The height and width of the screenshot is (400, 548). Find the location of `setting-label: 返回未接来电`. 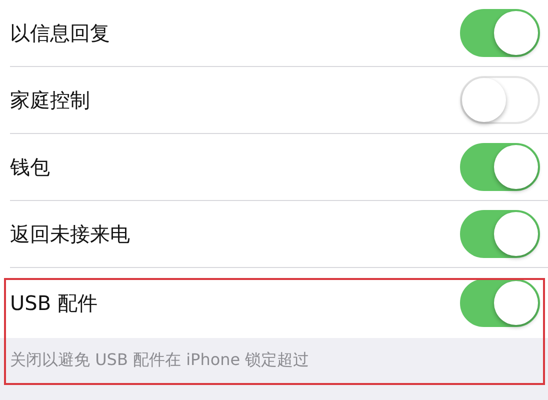

setting-label: 返回未接来电 is located at coordinates (70, 234).